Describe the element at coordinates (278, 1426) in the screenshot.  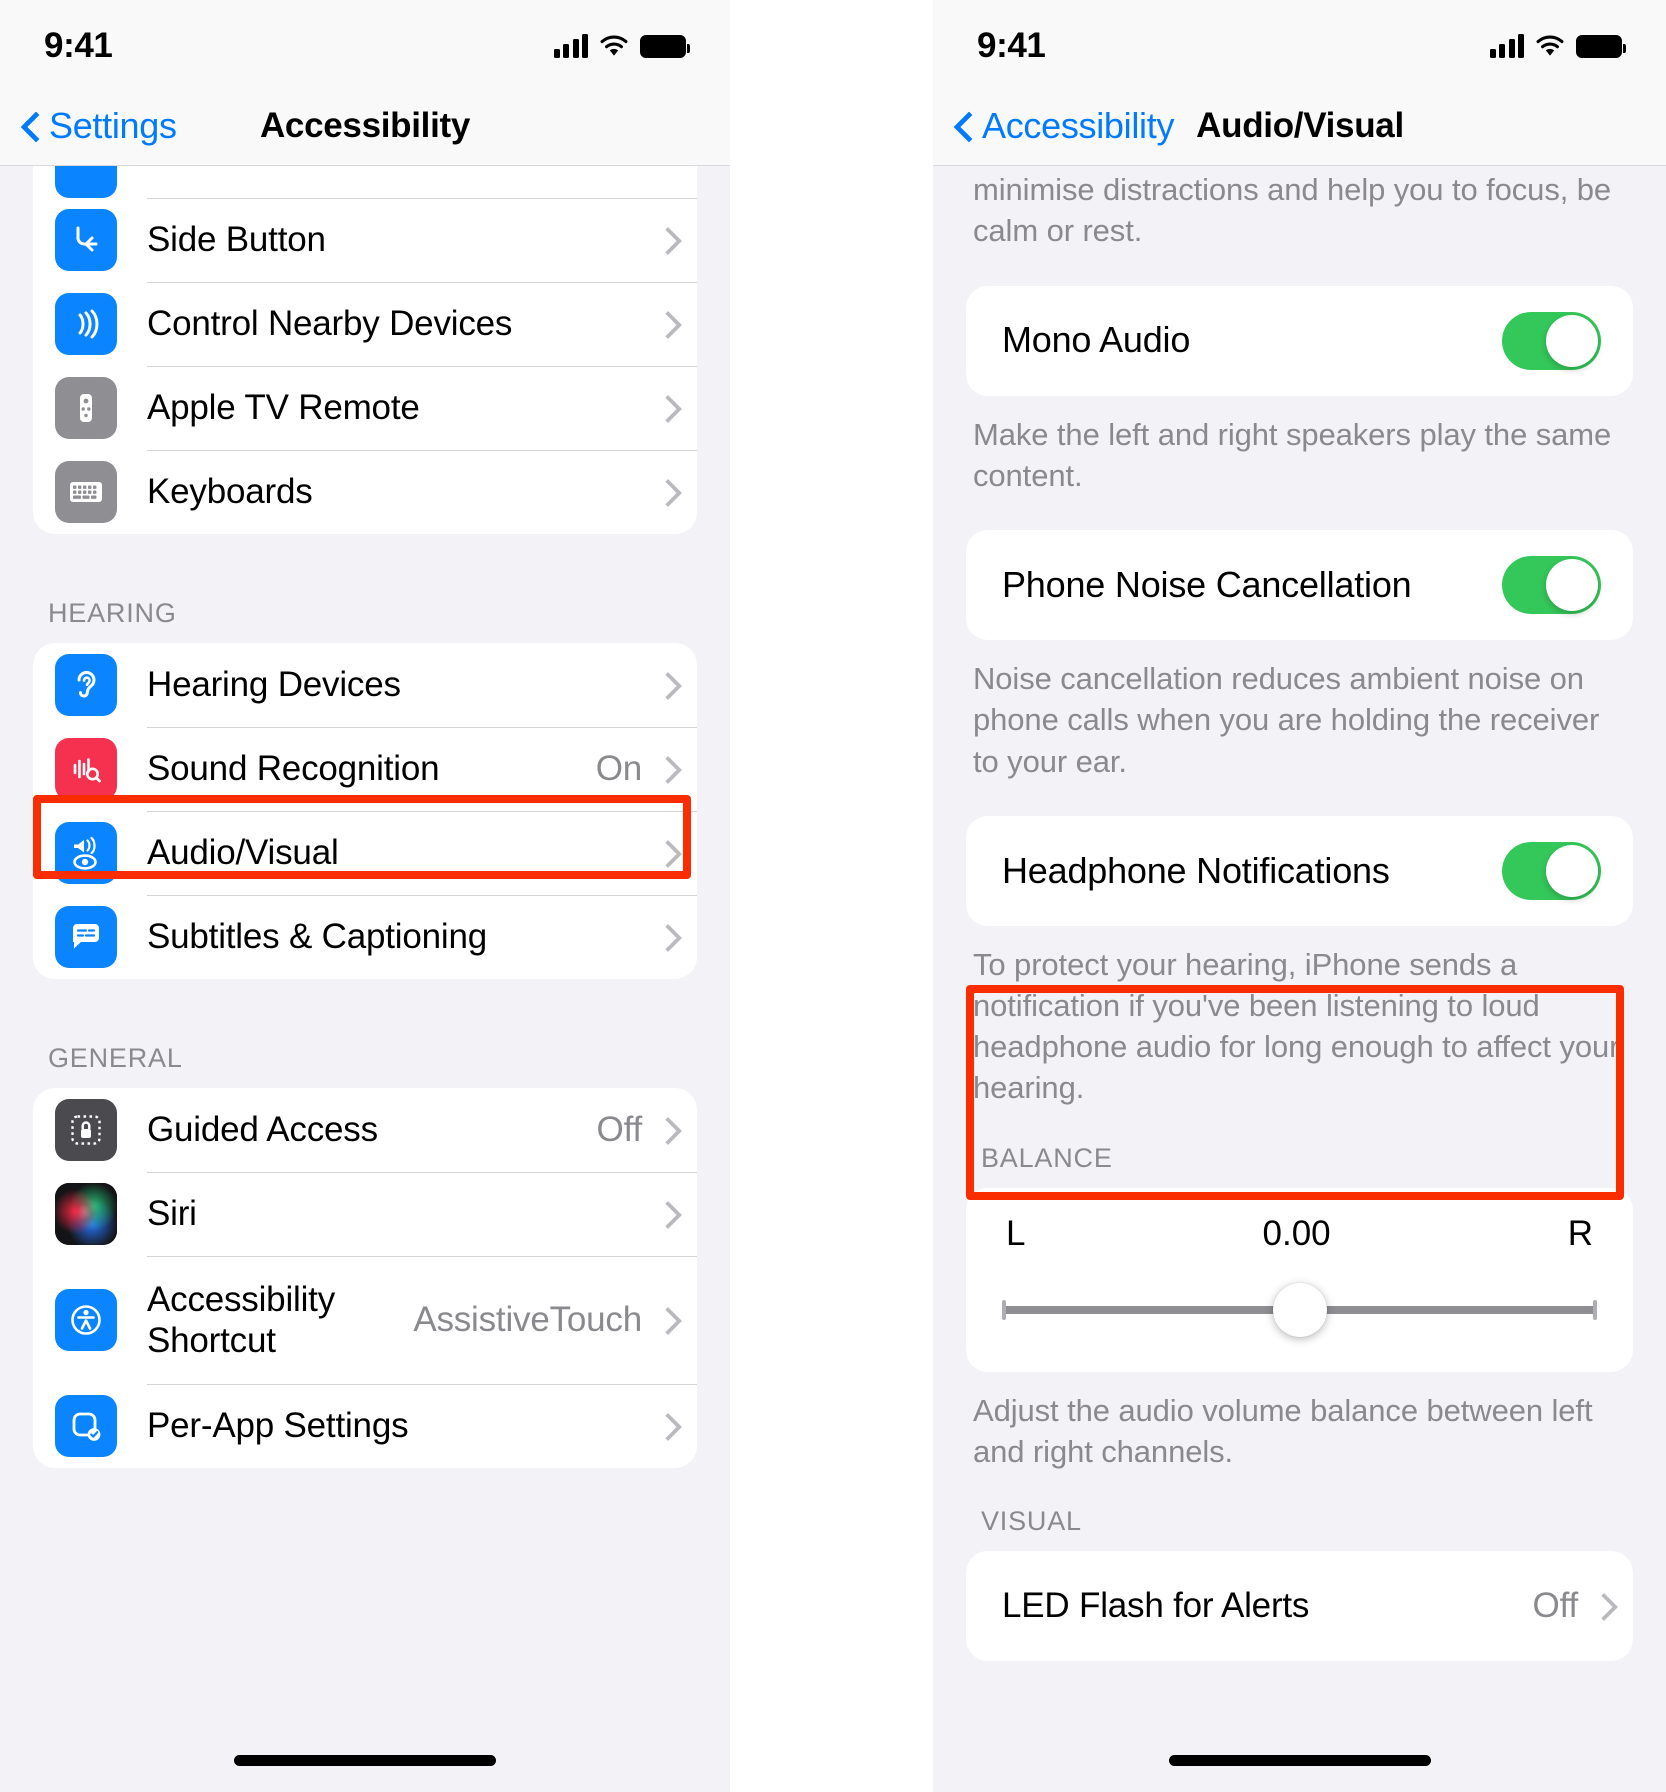
I see `sidebar-item-label: Per-App Settings` at that location.